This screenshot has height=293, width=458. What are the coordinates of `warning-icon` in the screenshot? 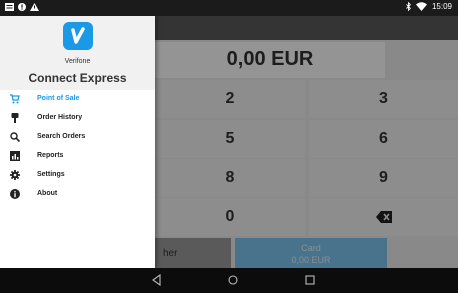 It's located at (34, 7).